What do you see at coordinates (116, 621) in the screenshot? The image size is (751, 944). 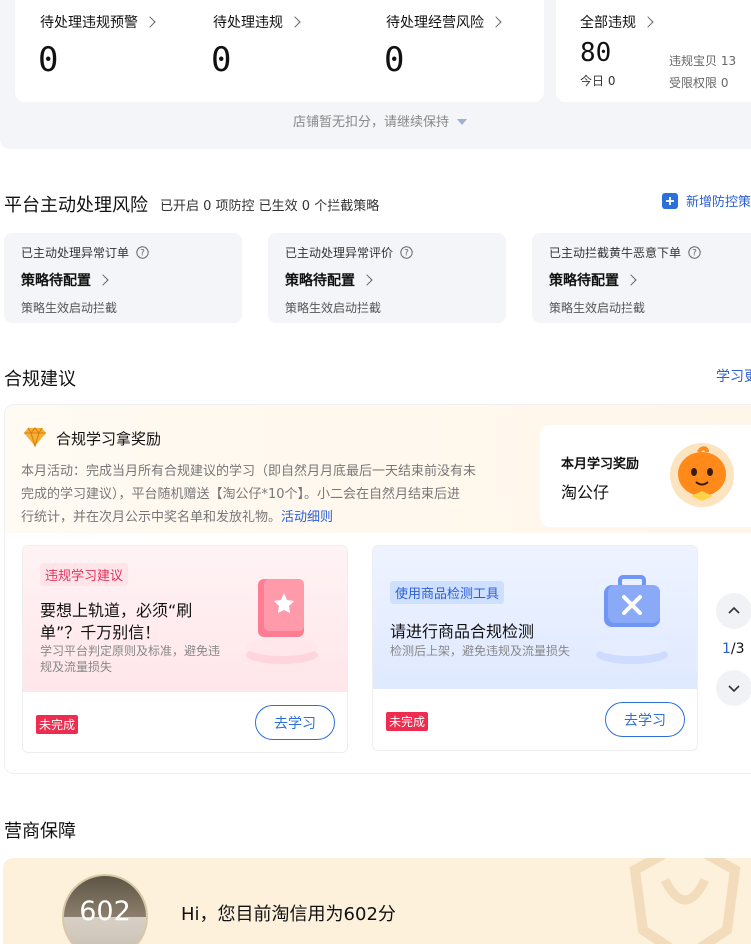 I see `study-card-title: 要想上轨道，必须“刷 单”？千万别信！` at bounding box center [116, 621].